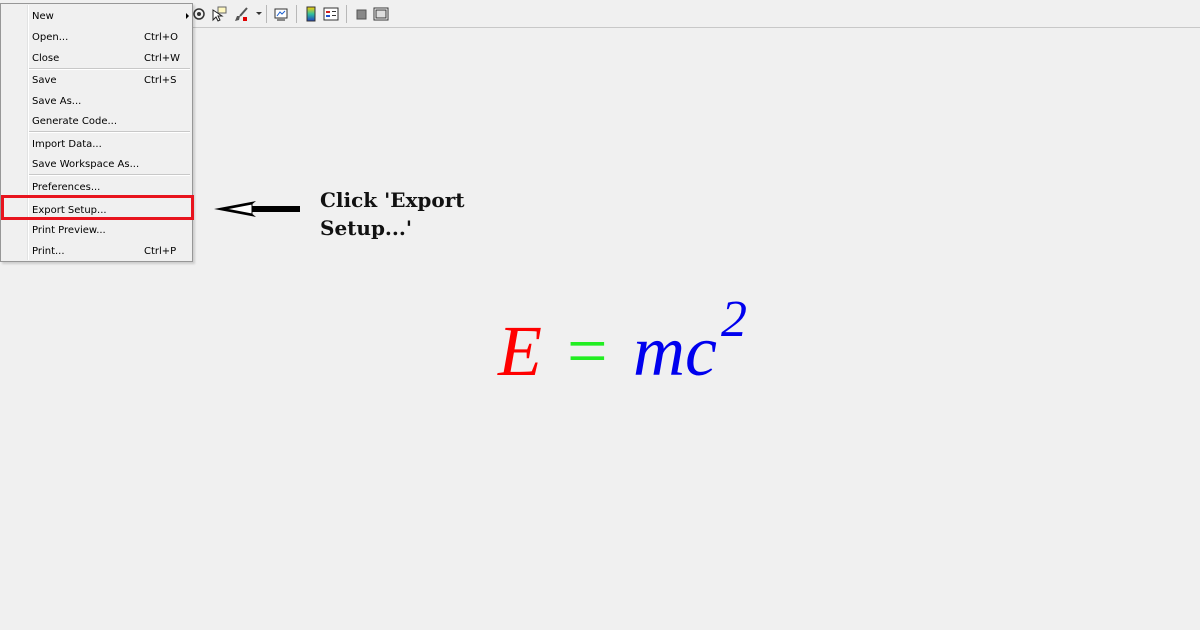 The width and height of the screenshot is (1200, 630). Describe the element at coordinates (259, 13) in the screenshot. I see `brush-dropdown-icon` at that location.